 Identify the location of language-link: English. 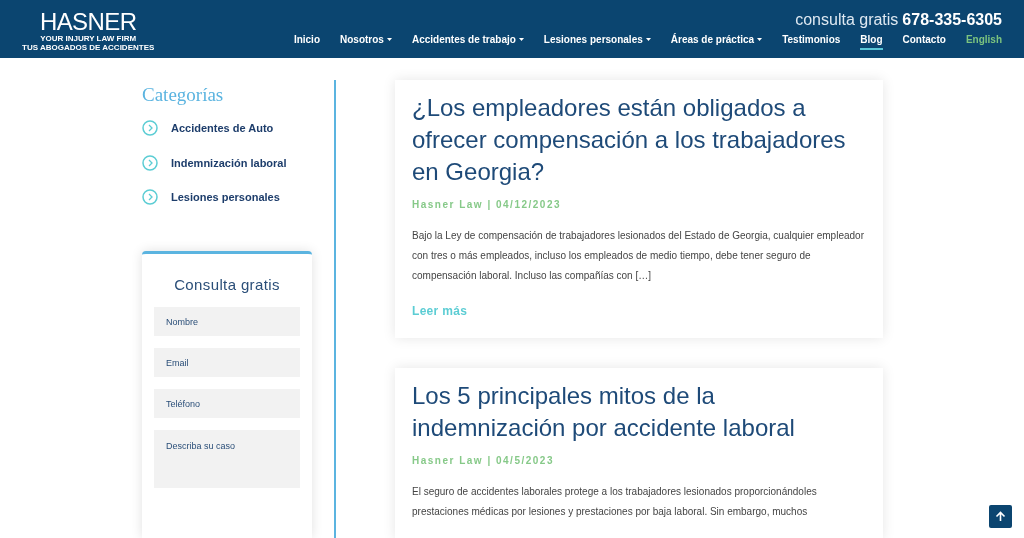
(983, 41).